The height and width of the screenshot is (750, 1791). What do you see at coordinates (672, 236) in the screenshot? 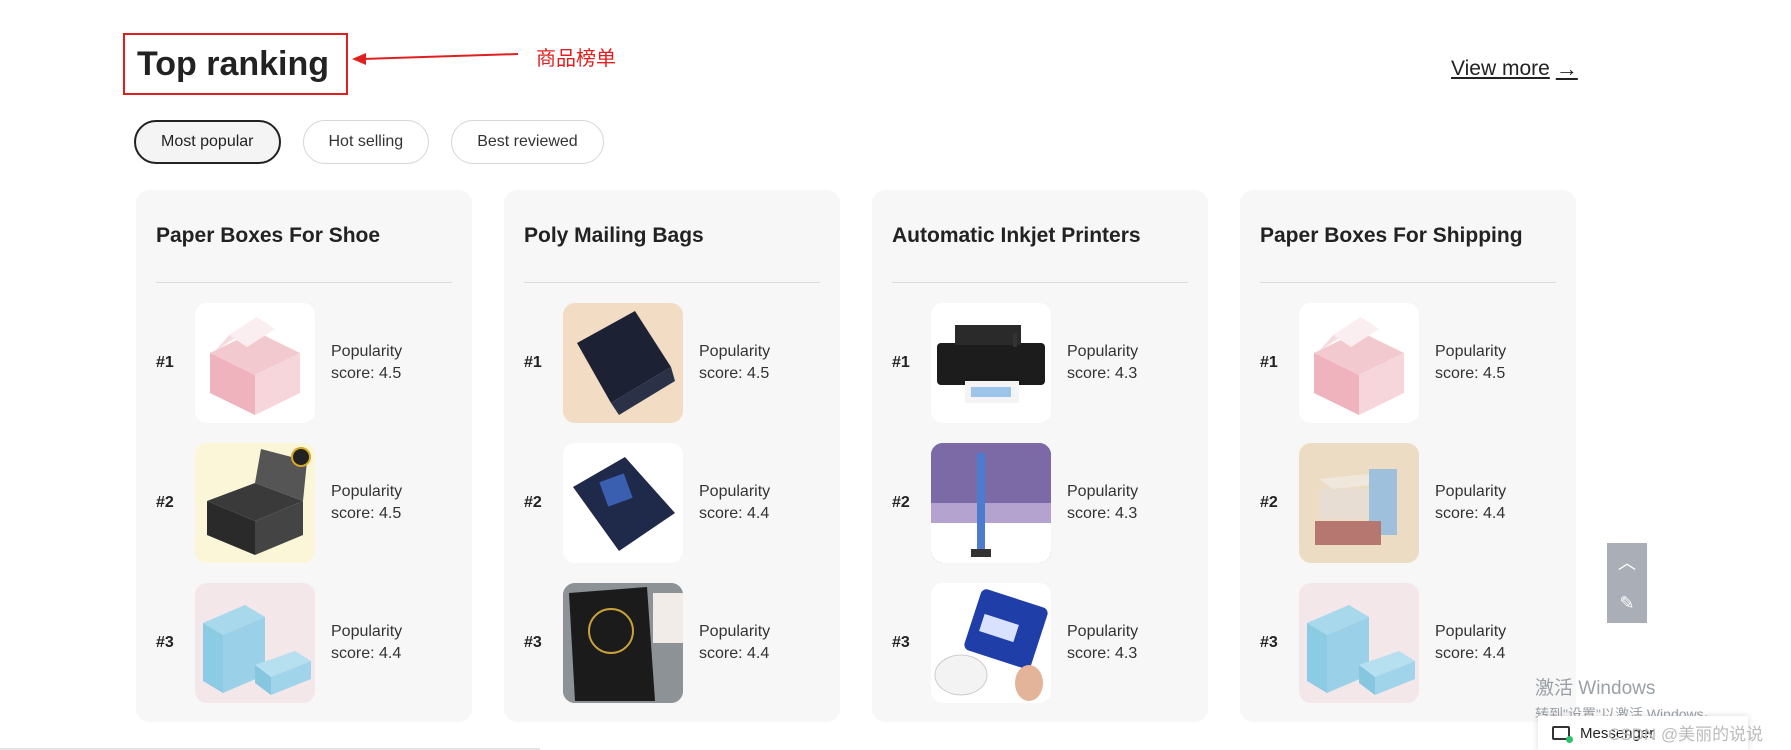
I see `card-title: Poly Mailing Bags` at bounding box center [672, 236].